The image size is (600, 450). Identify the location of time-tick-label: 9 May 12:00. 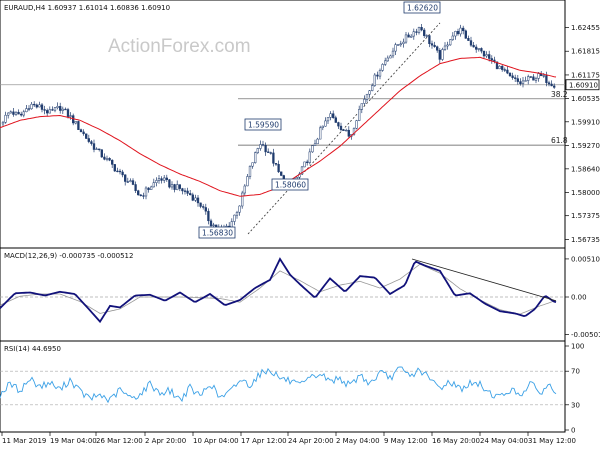
(406, 441).